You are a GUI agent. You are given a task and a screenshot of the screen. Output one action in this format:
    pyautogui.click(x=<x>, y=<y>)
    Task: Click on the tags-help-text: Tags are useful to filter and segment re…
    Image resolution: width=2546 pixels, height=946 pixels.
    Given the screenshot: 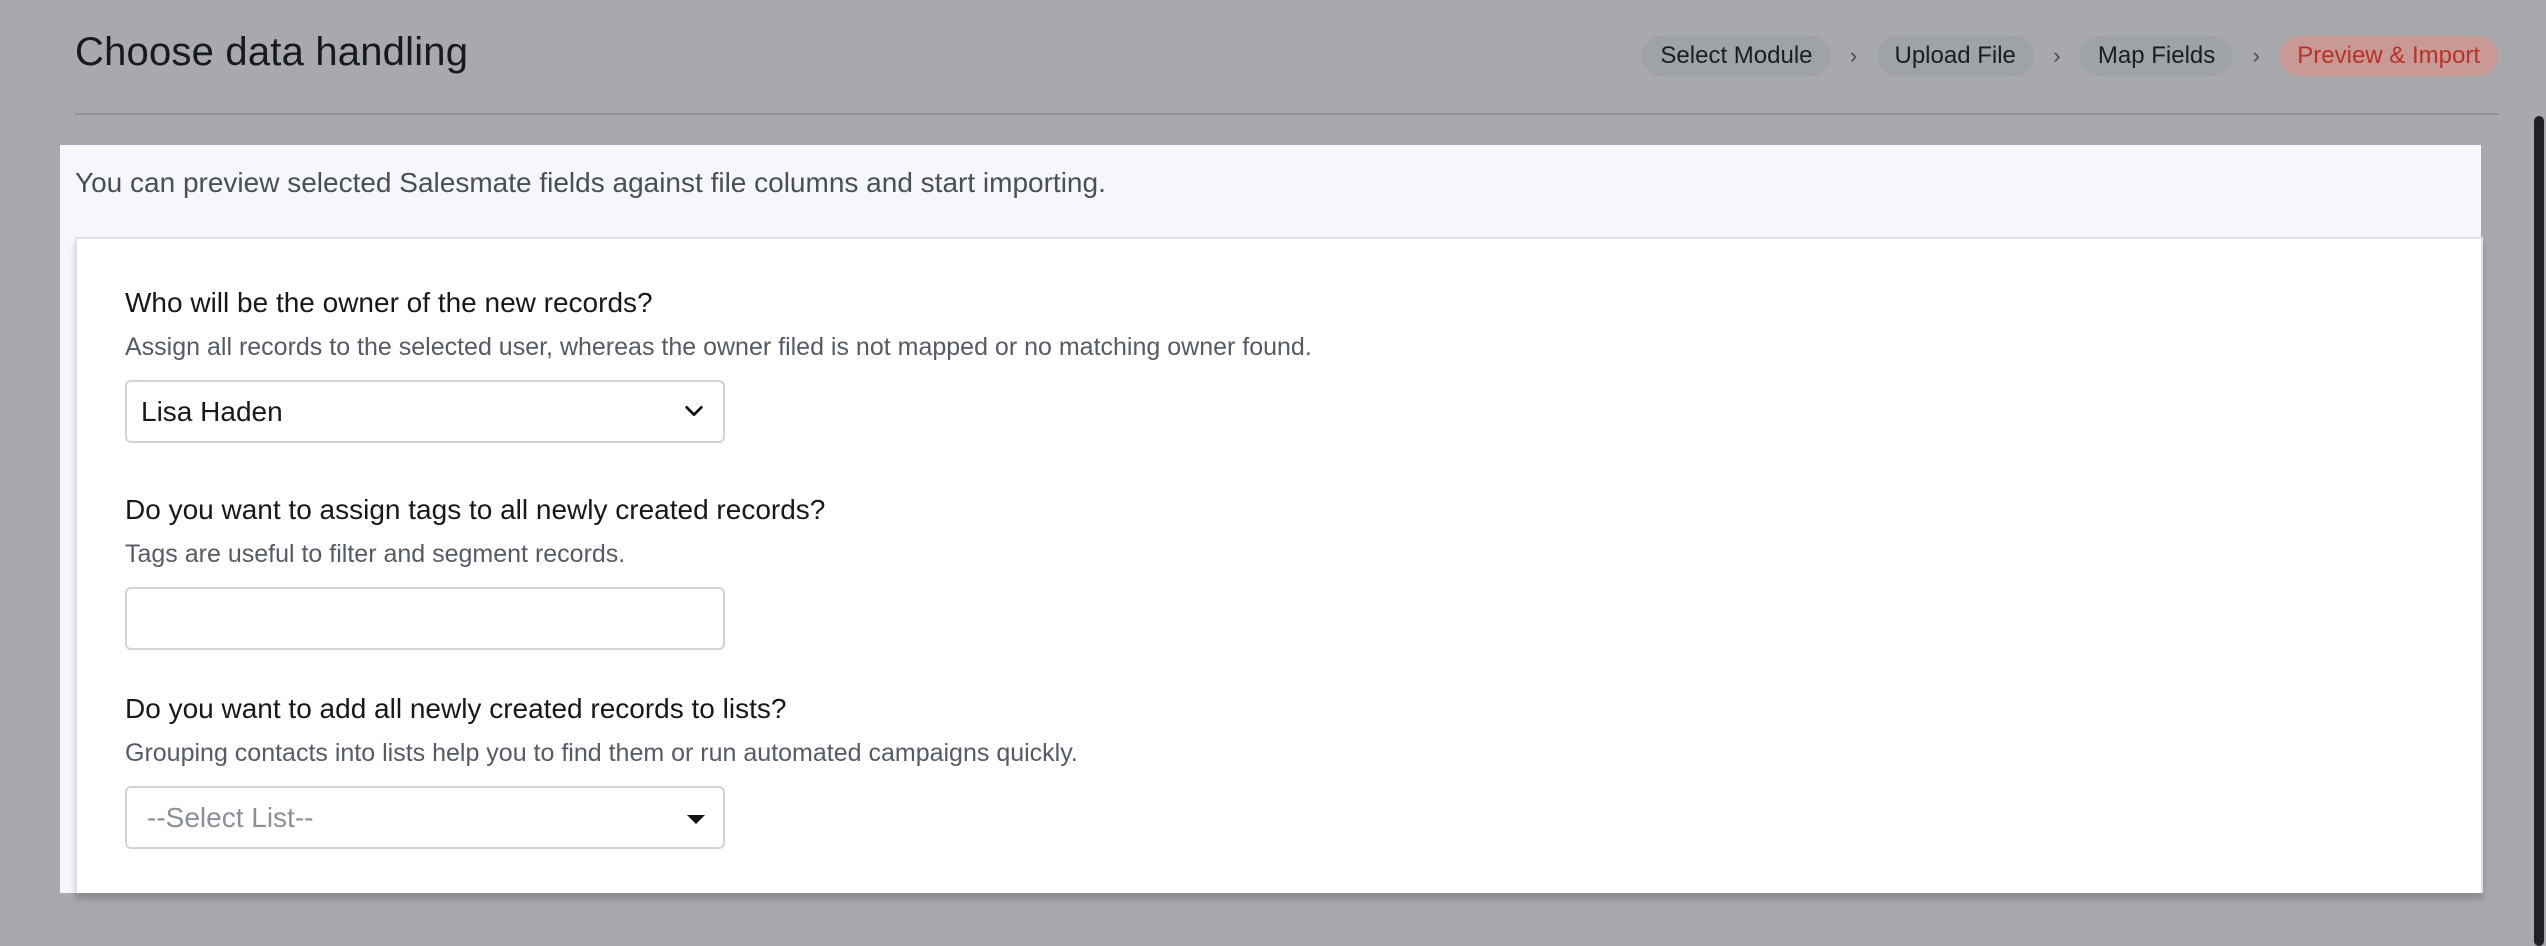 What is the action you would take?
    pyautogui.click(x=375, y=554)
    